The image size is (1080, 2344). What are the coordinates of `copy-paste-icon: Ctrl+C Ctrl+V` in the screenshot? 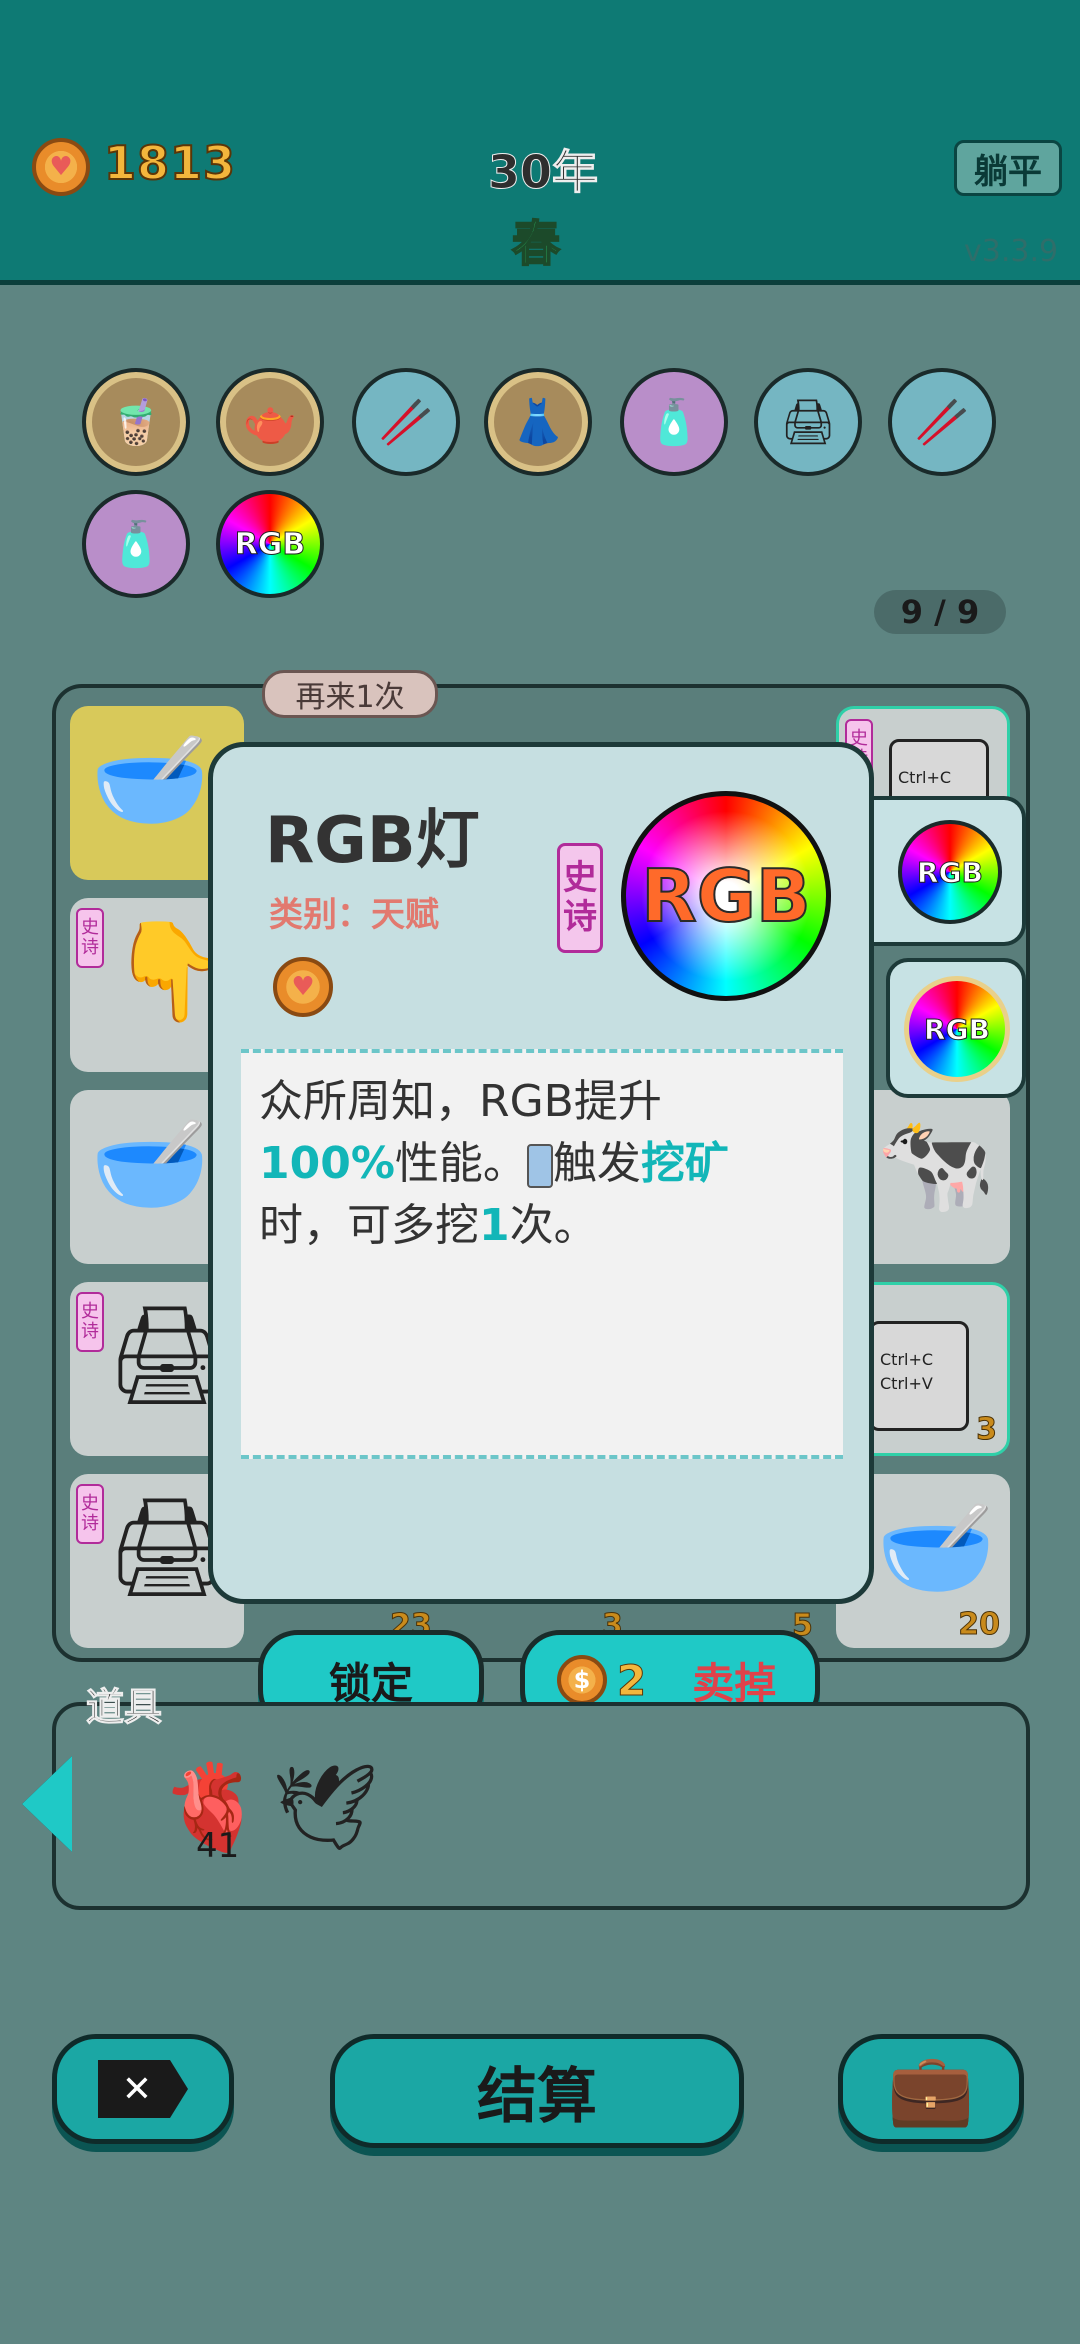 It's located at (919, 1376).